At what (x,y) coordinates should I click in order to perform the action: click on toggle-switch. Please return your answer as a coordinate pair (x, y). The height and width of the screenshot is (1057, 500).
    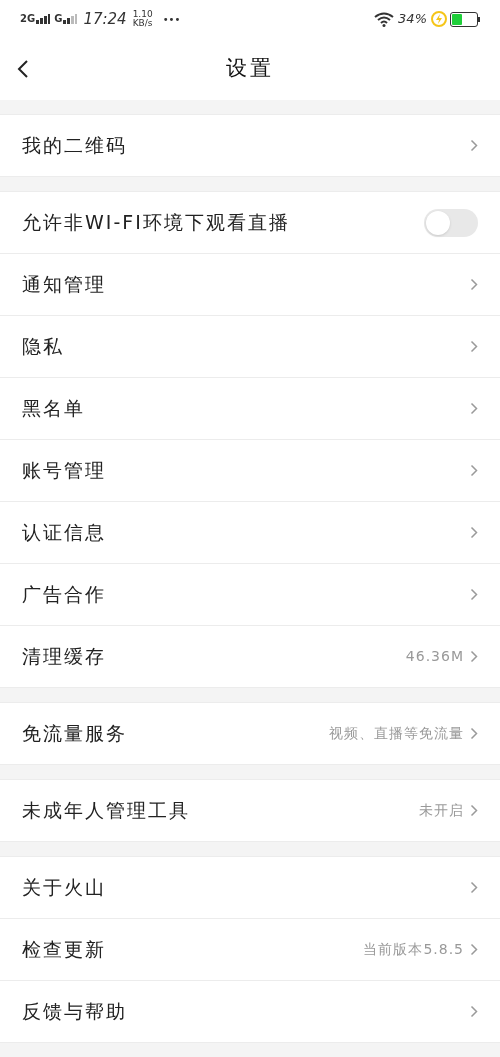
    Looking at the image, I should click on (451, 222).